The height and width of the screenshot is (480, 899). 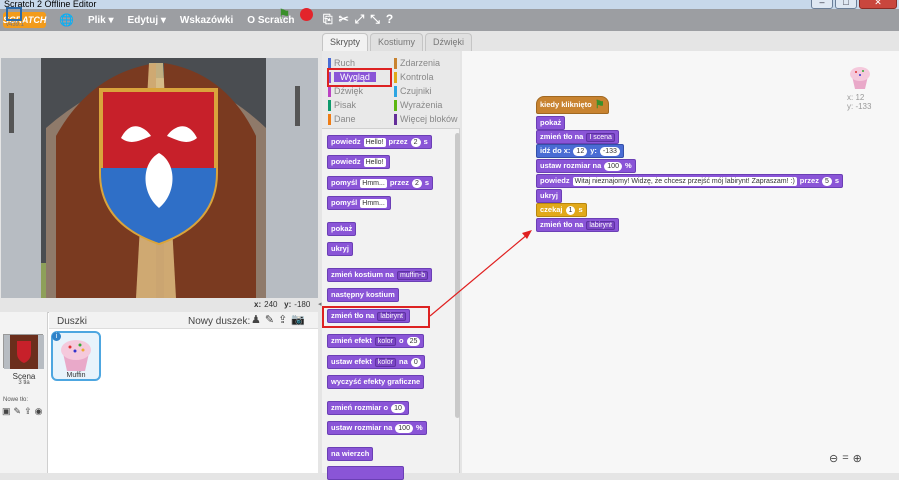 I want to click on zoom-out-icon: ⊖, so click(x=833, y=458).